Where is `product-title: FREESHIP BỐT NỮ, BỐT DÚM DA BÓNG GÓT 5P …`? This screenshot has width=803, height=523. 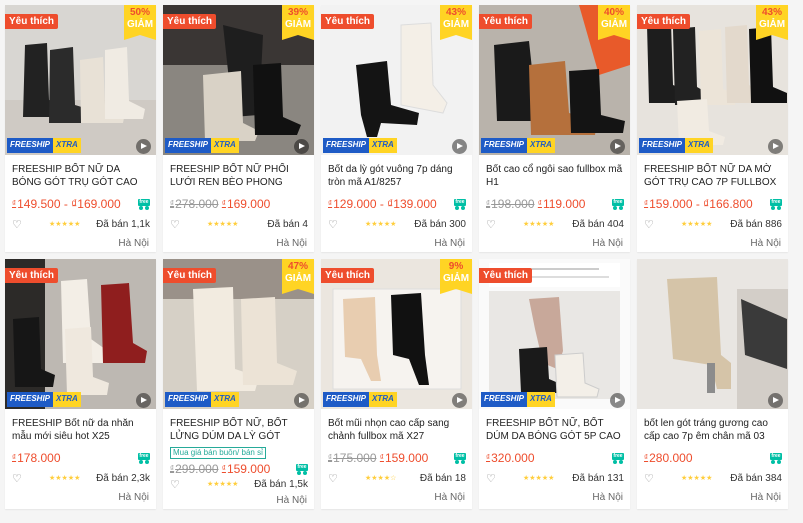
product-title: FREESHIP BỐT NỮ, BỐT DÚM DA BÓNG GÓT 5P … is located at coordinates (554, 430).